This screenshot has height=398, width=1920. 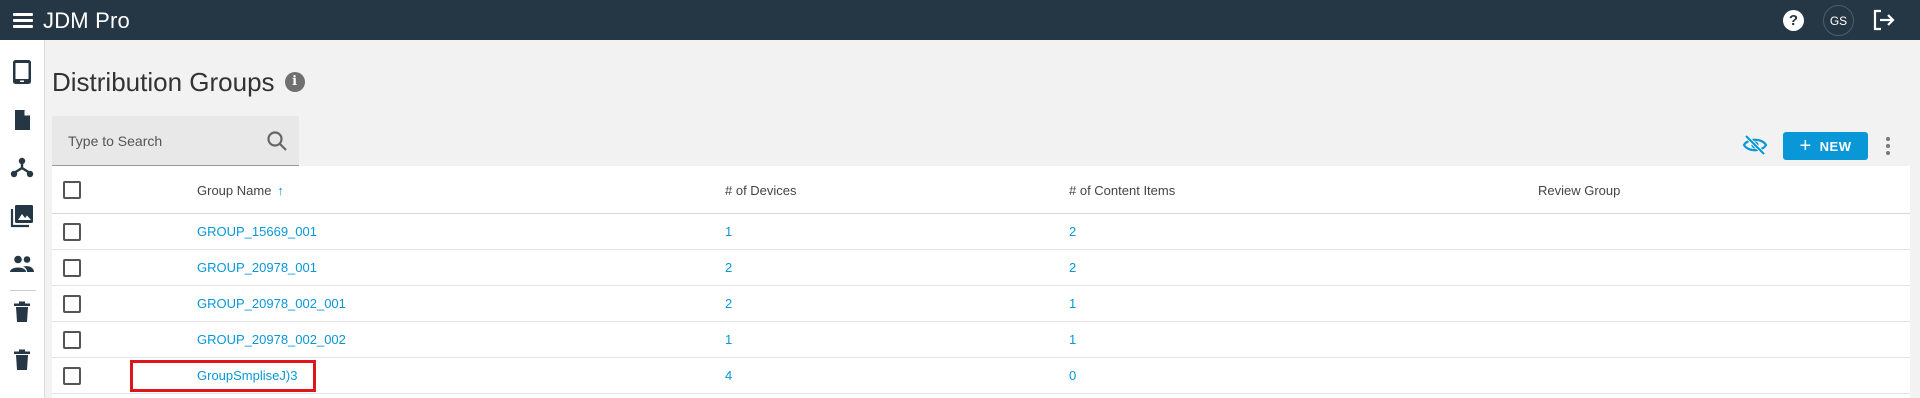 What do you see at coordinates (294, 82) in the screenshot?
I see `info-icon: i` at bounding box center [294, 82].